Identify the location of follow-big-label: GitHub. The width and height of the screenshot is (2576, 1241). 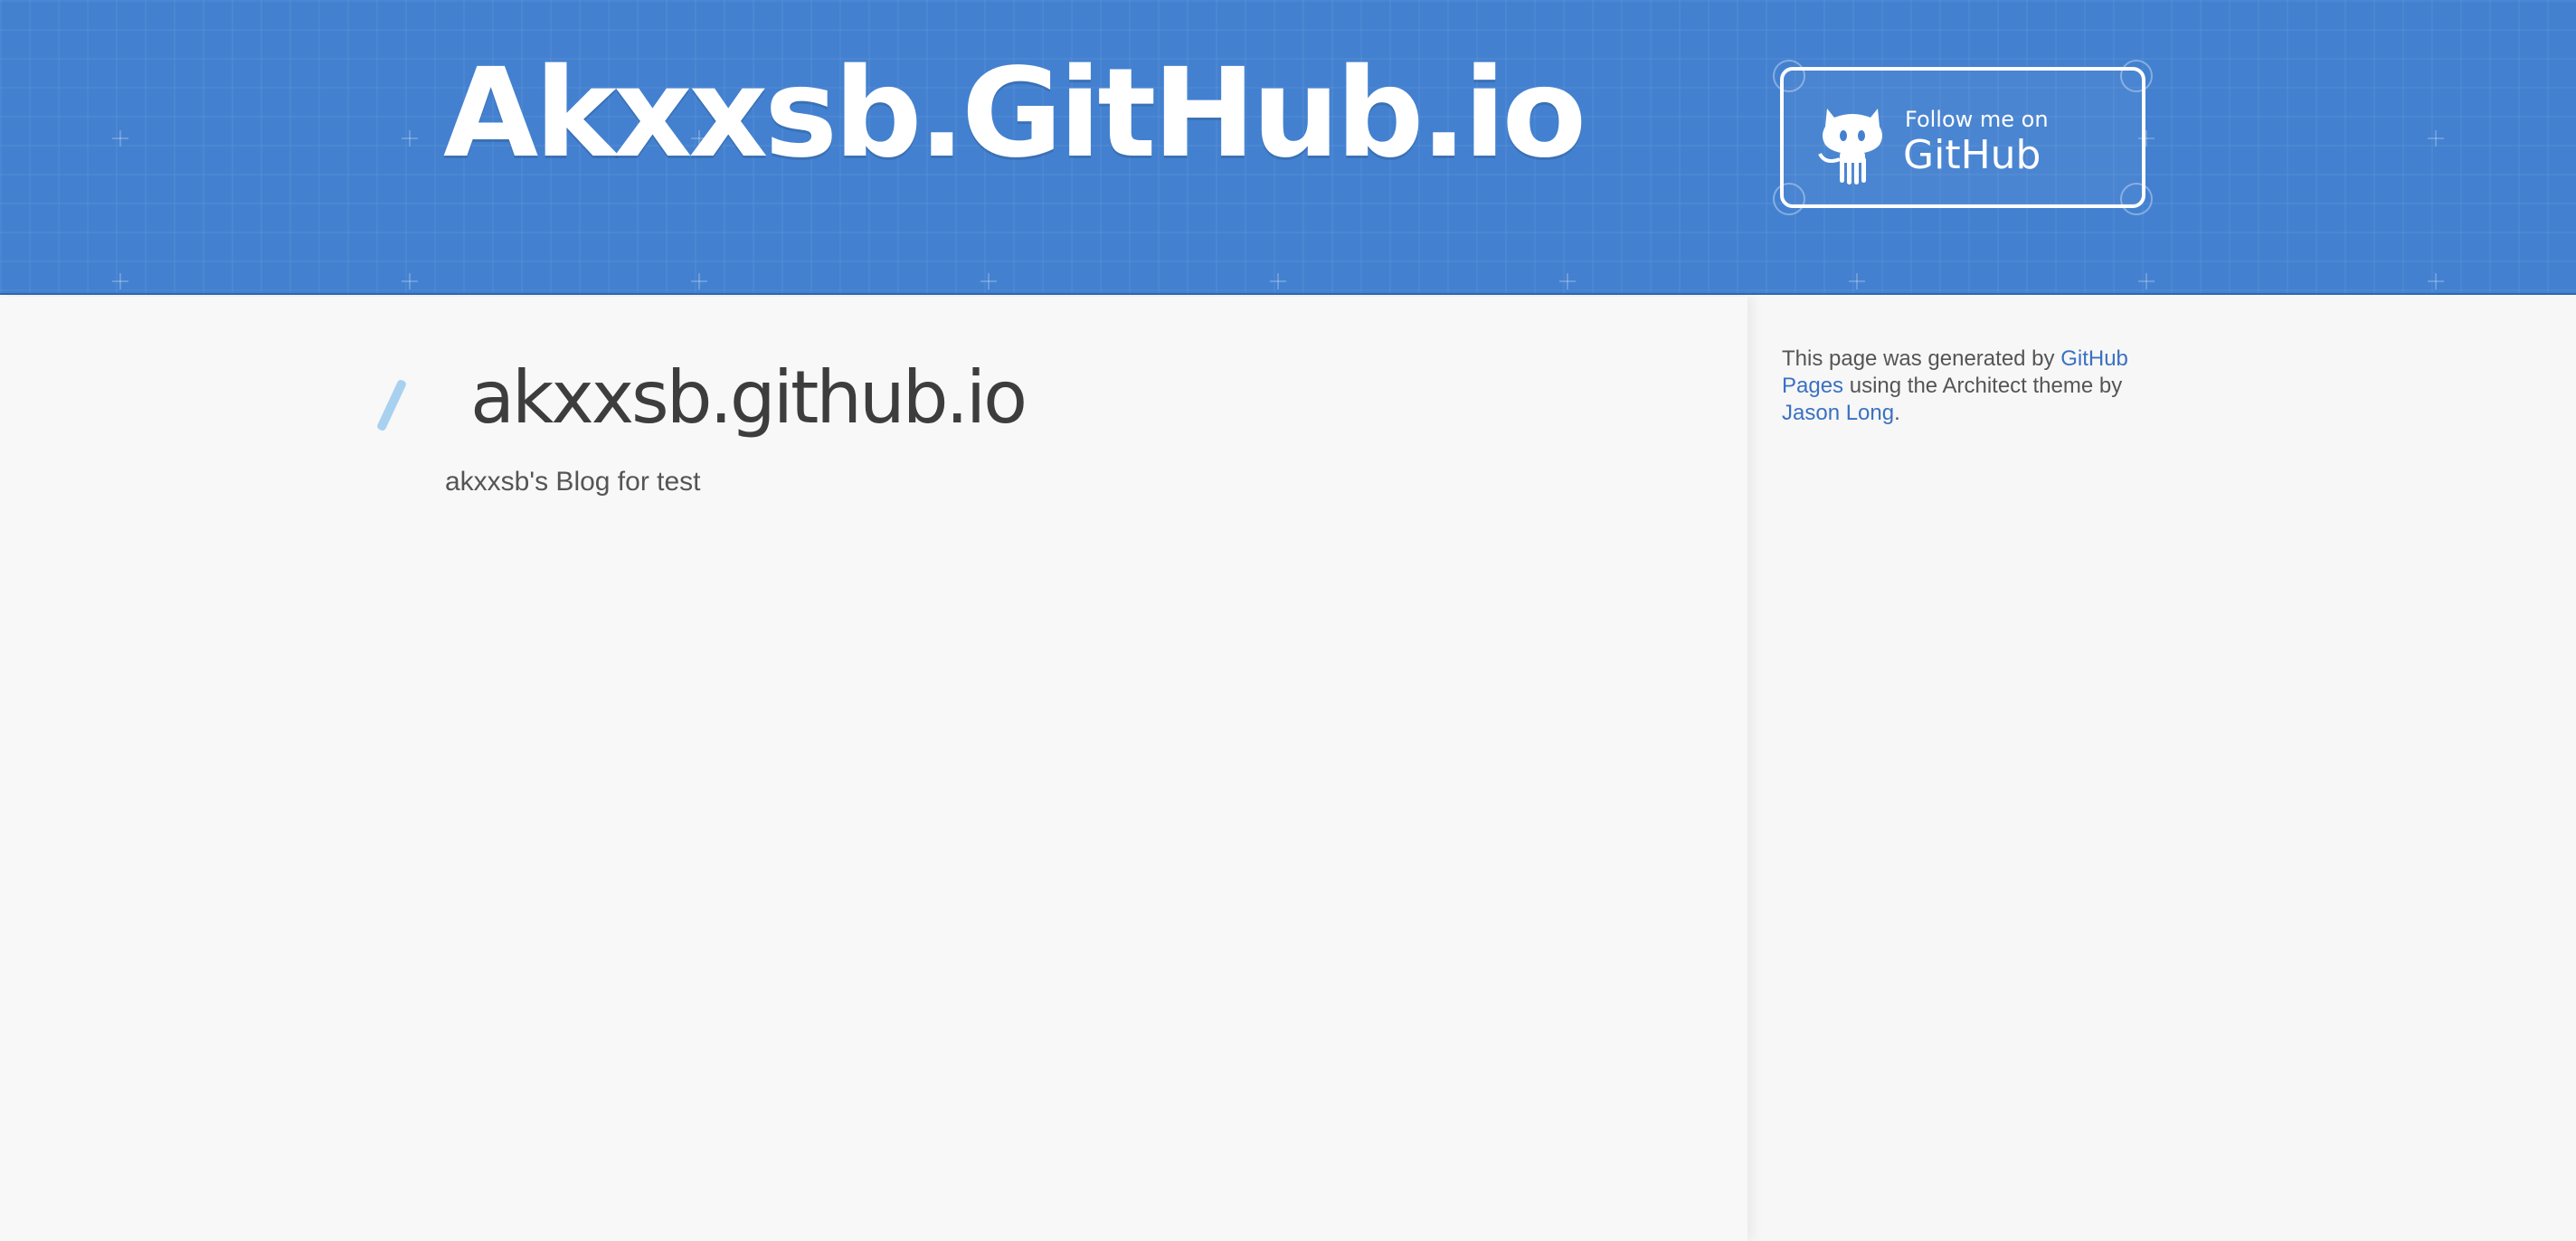
(1972, 155).